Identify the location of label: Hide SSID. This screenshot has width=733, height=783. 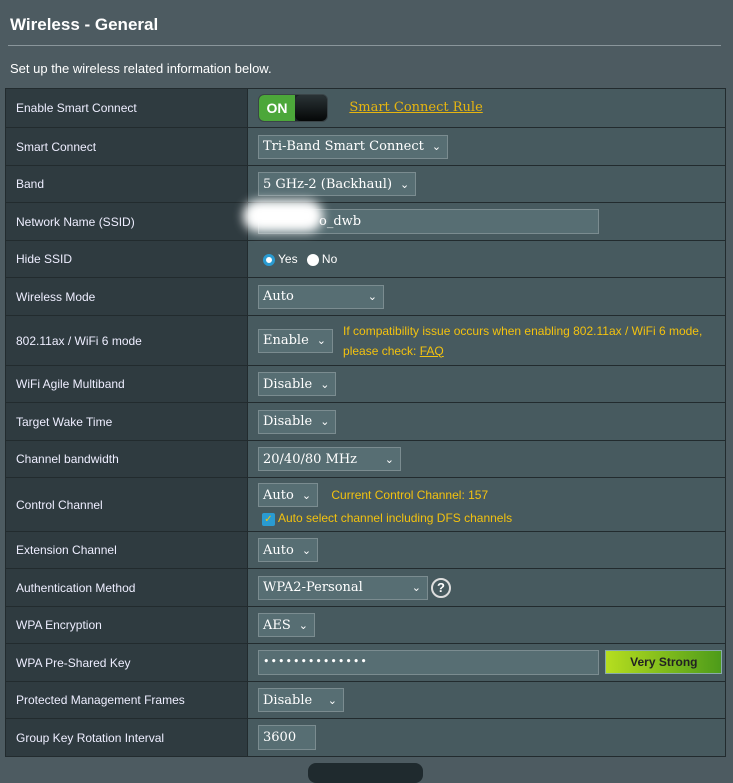
(126, 259).